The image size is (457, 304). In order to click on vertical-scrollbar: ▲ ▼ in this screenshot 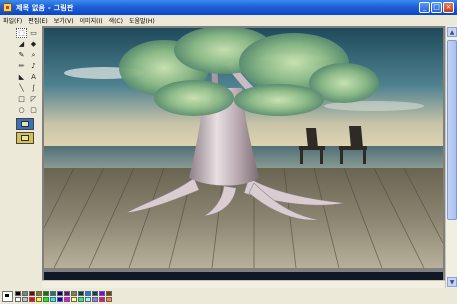, I will do `click(451, 157)`.